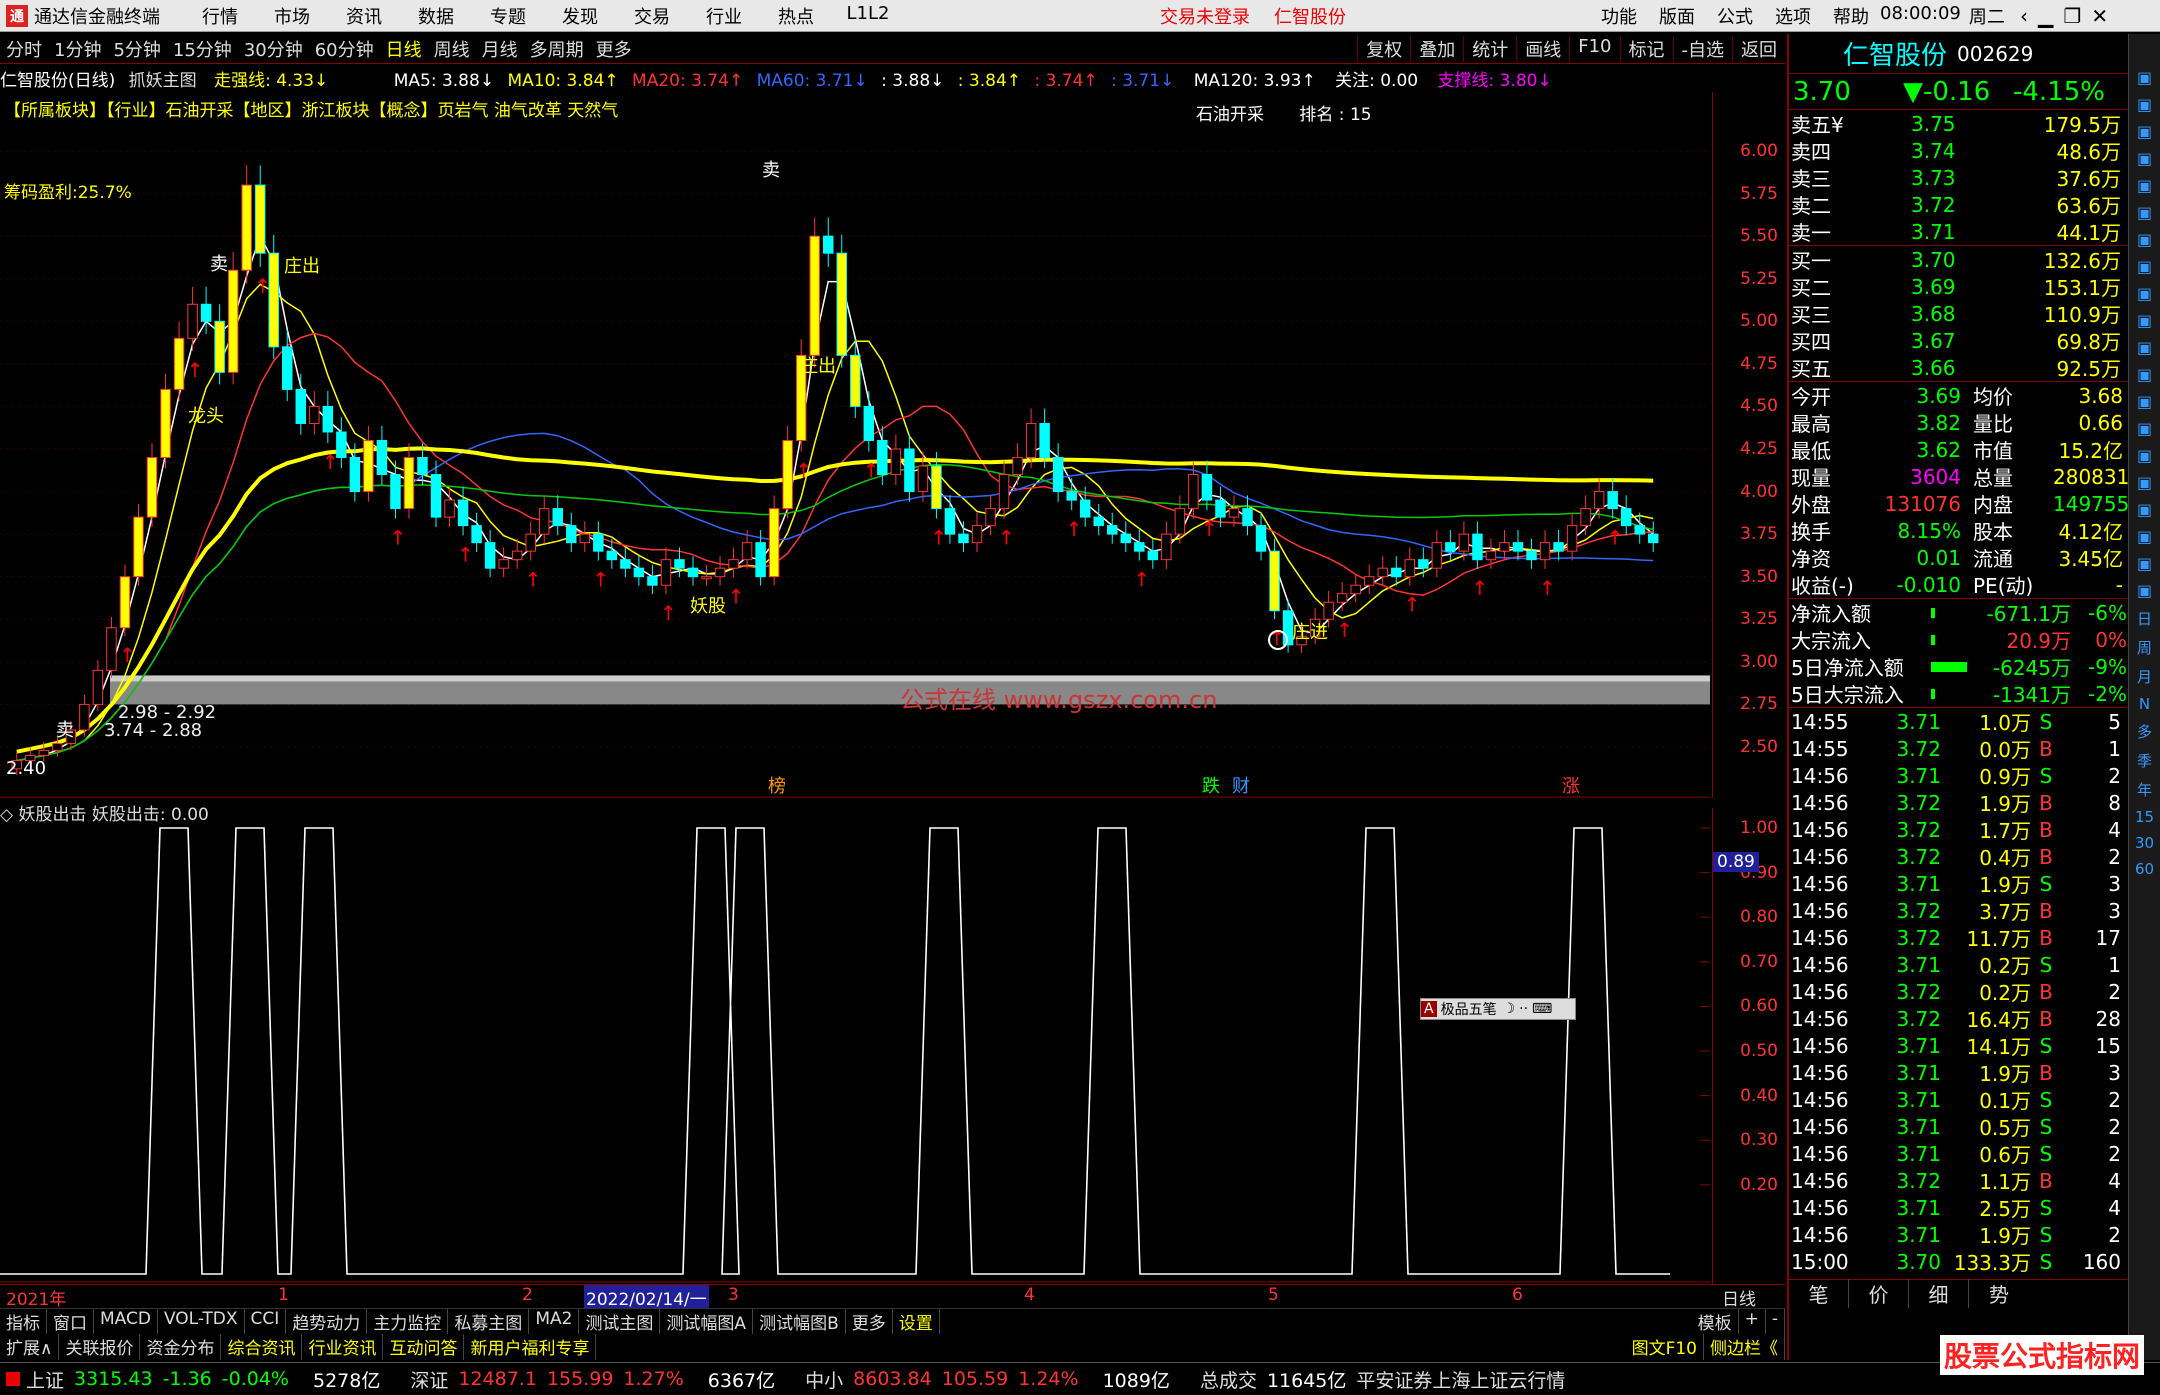  What do you see at coordinates (1735, 16) in the screenshot?
I see `menu-formula: 公式` at bounding box center [1735, 16].